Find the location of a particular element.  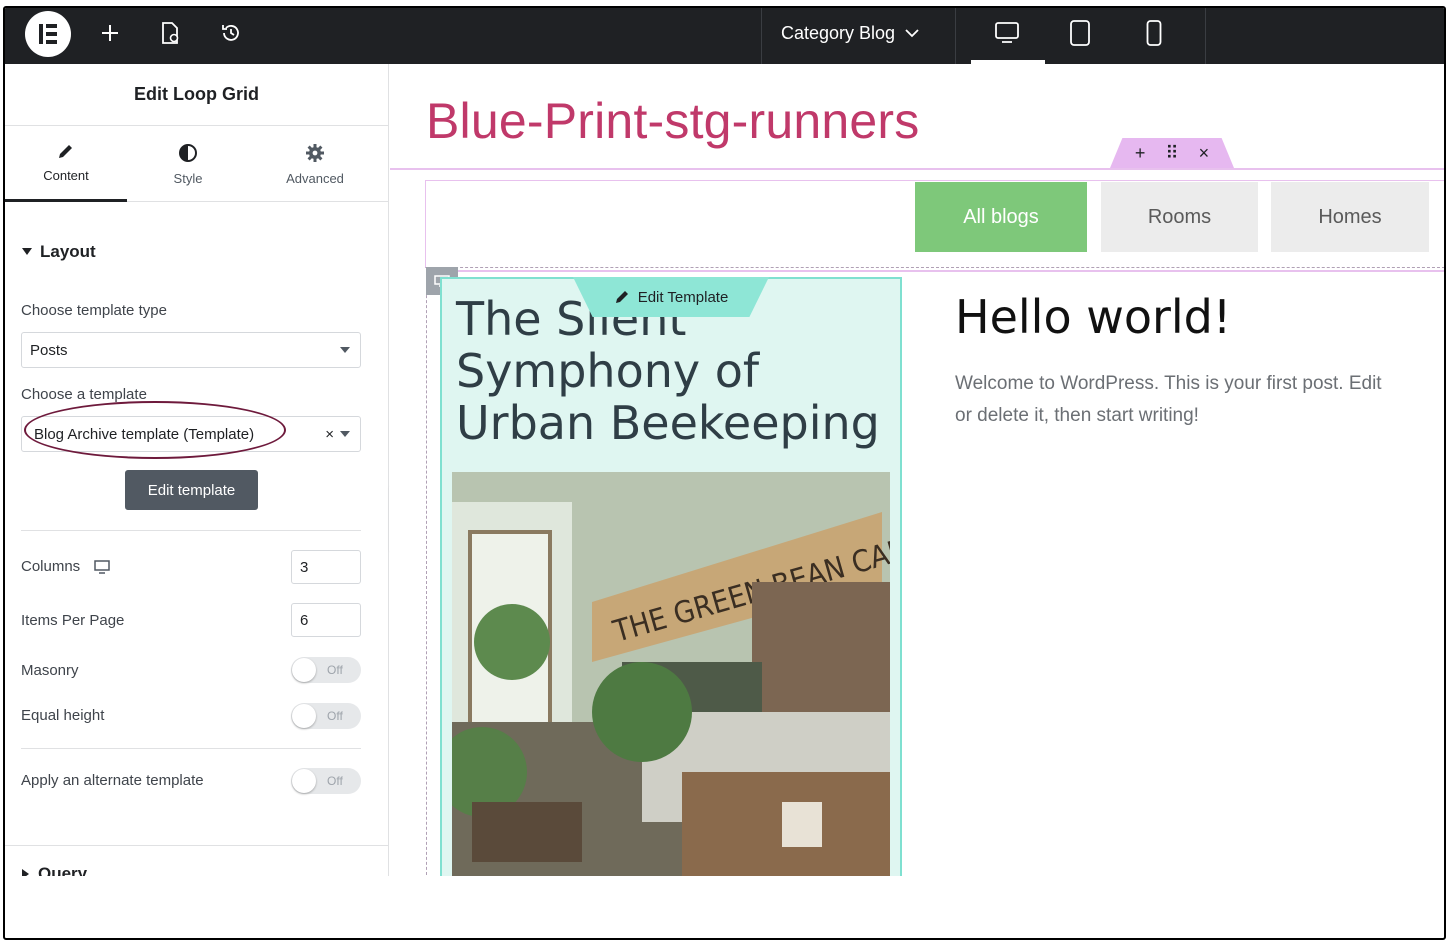

section-handle: + ⠿ × is located at coordinates (1172, 153).